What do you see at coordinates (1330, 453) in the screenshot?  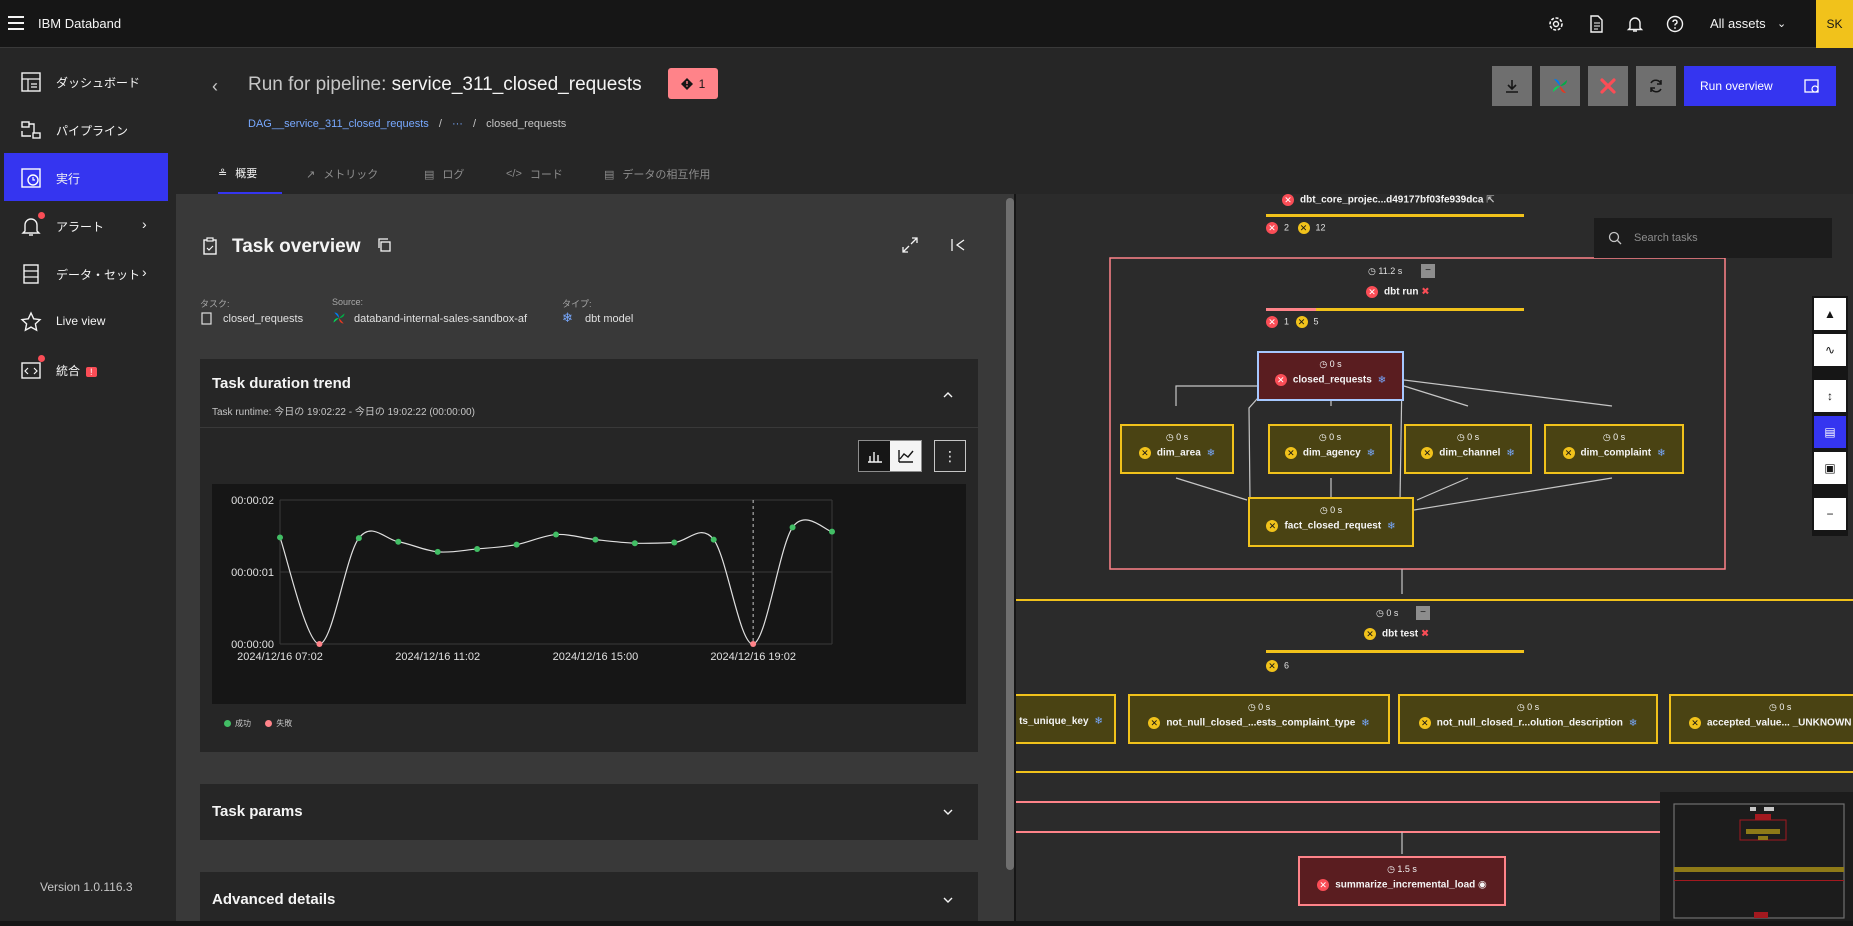 I see `node-label: ✕ dim_agency ❄` at bounding box center [1330, 453].